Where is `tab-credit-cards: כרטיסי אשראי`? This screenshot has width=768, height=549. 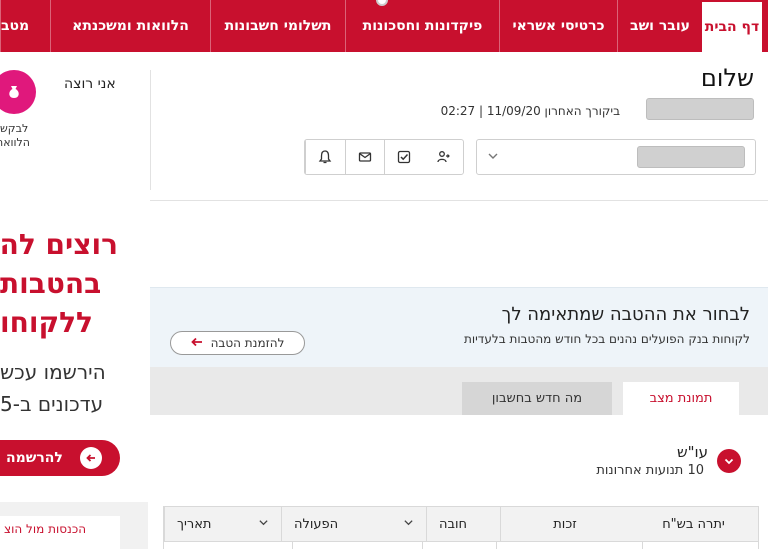
tab-credit-cards: כרטיסי אשראי is located at coordinates (558, 26).